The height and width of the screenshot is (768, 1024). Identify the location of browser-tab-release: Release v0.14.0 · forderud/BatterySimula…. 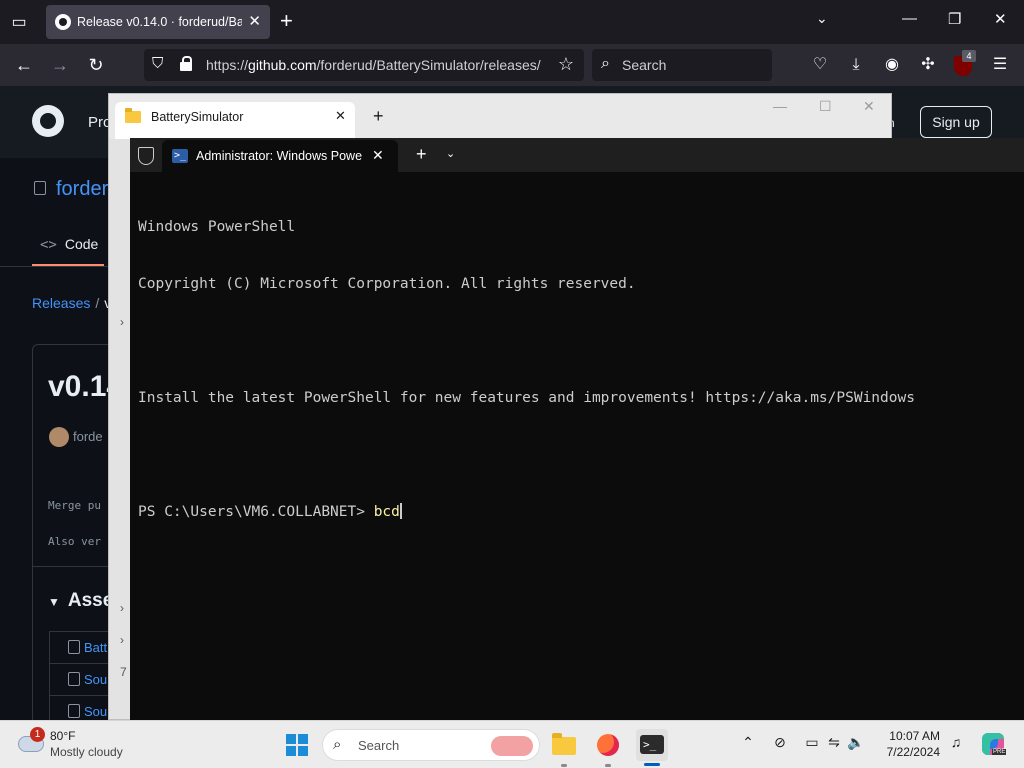
(158, 22).